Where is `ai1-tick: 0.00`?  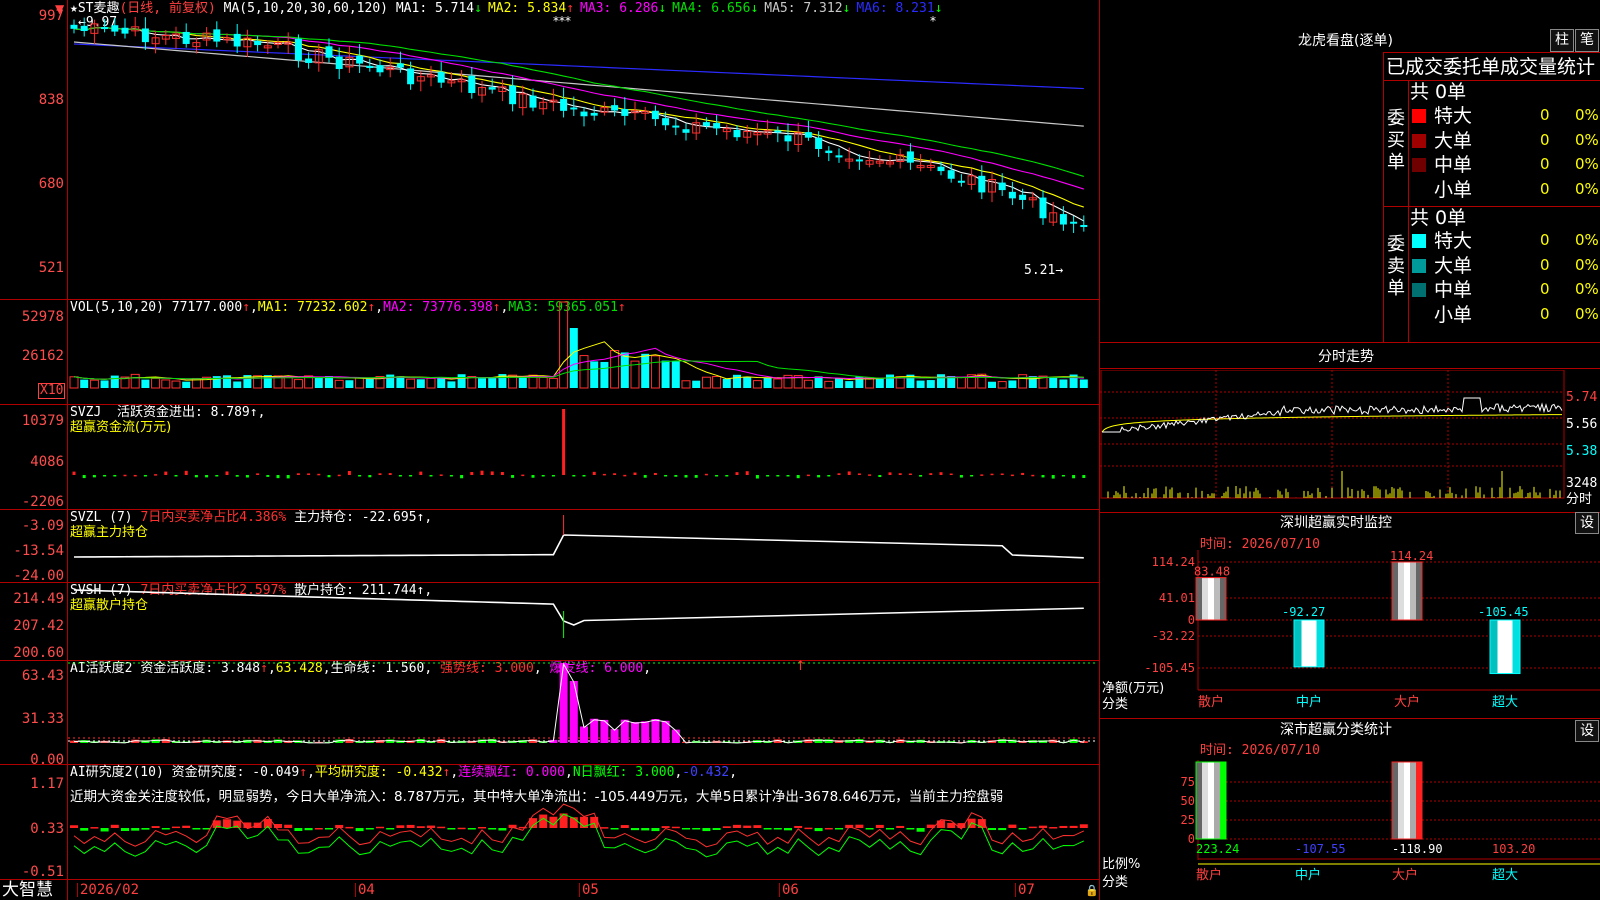
ai1-tick: 0.00 is located at coordinates (47, 760).